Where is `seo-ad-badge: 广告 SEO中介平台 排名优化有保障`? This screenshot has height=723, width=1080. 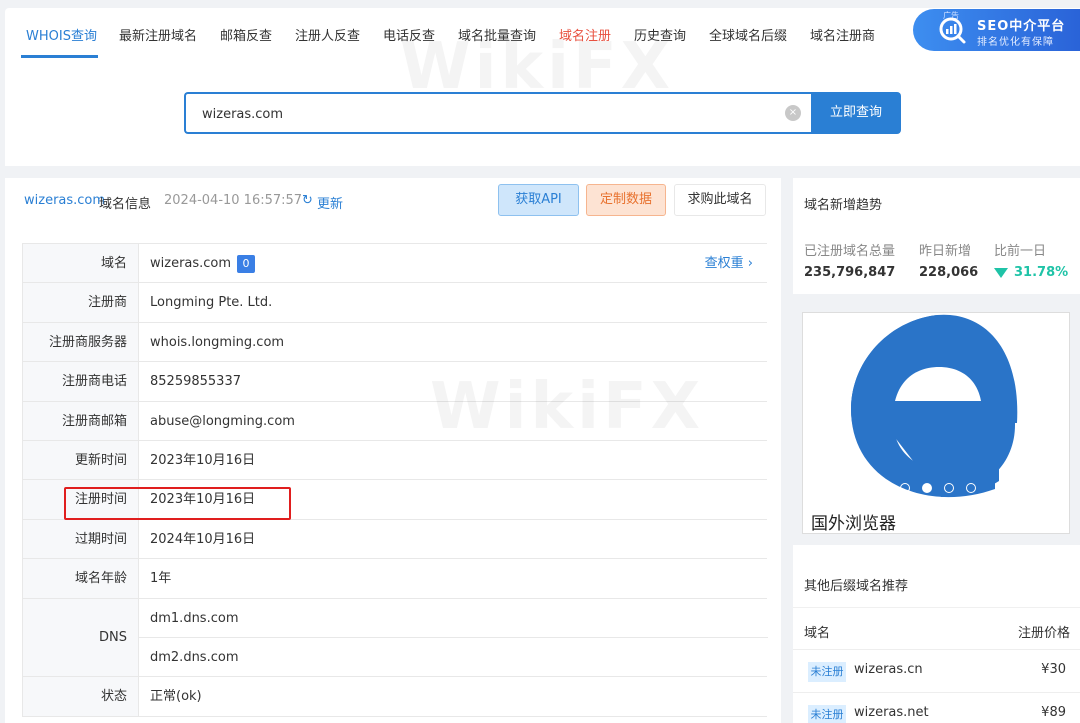
seo-ad-badge: 广告 SEO中介平台 排名优化有保障 is located at coordinates (996, 30).